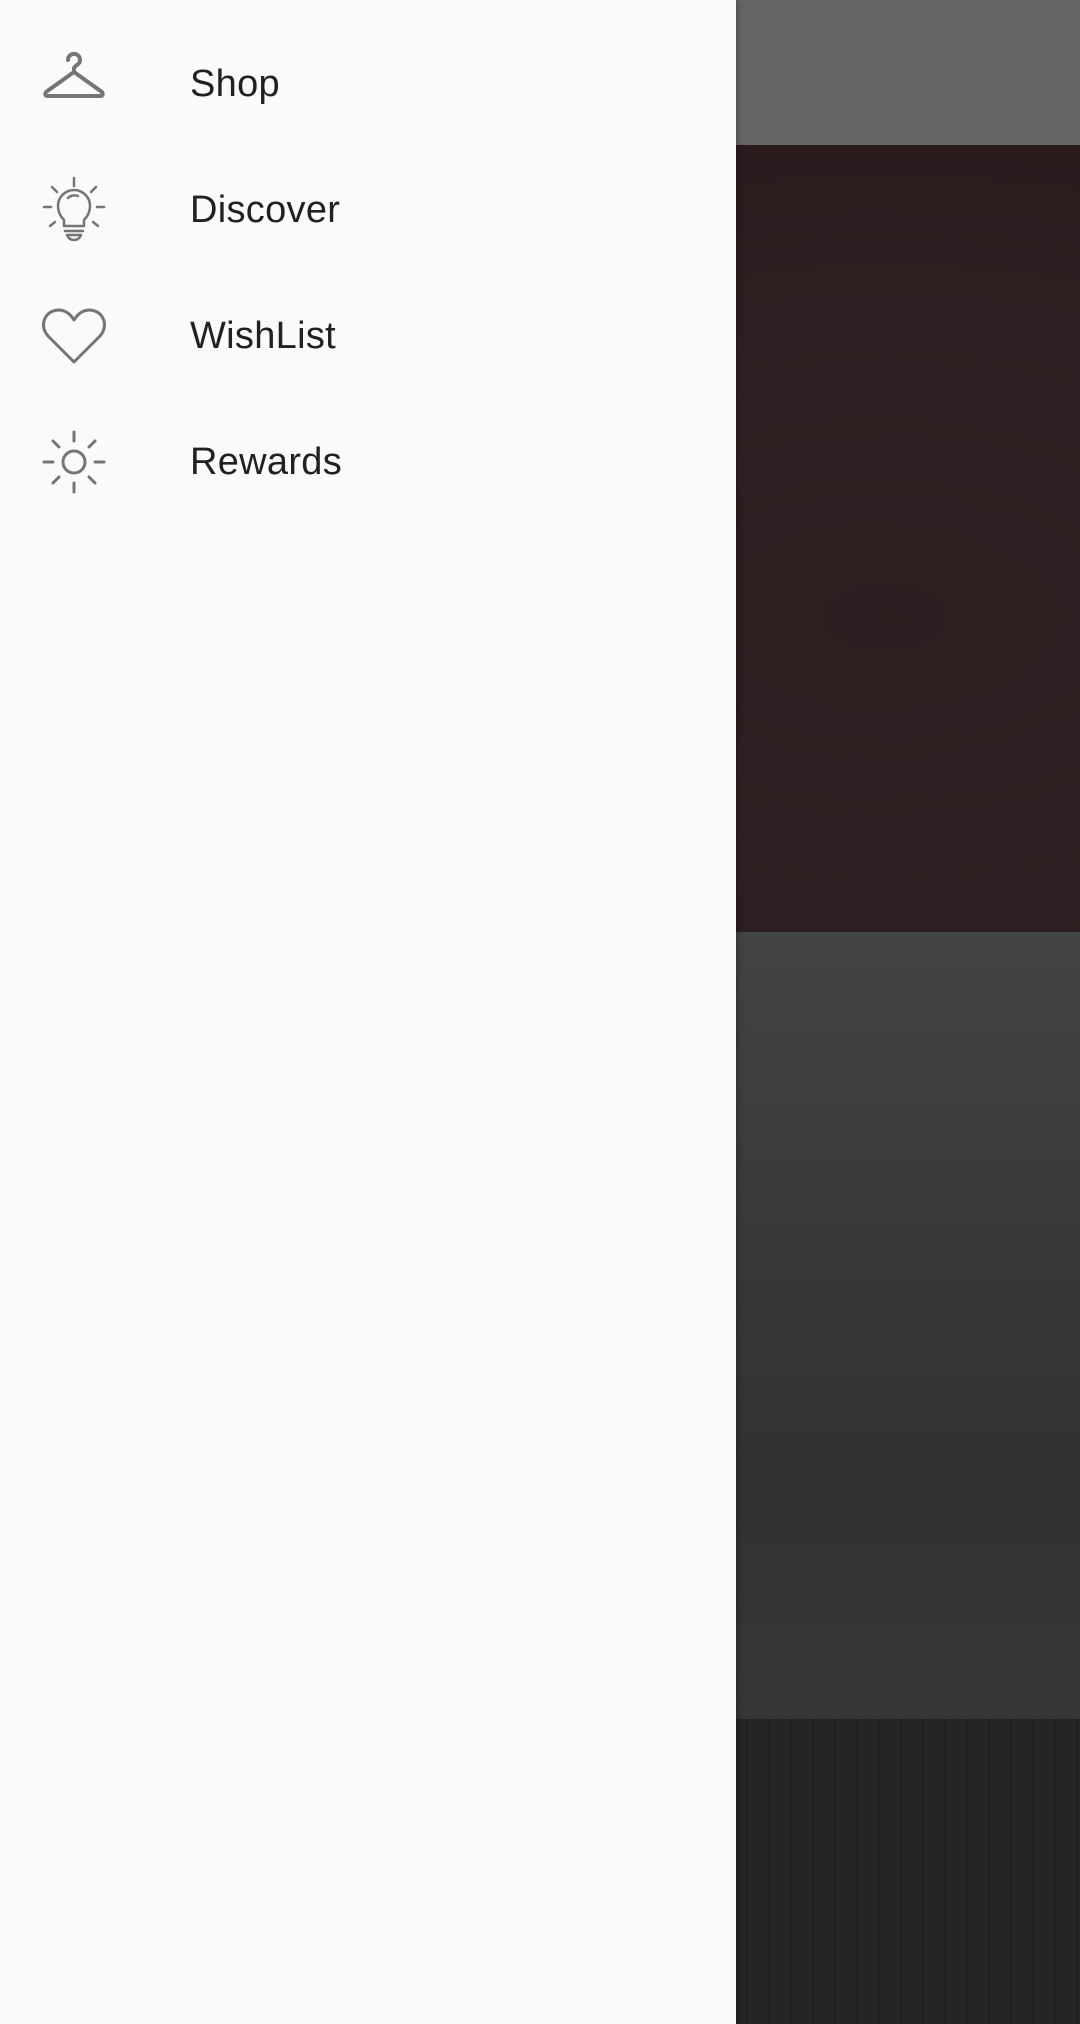 The height and width of the screenshot is (2024, 1080). I want to click on drawer-item-rewards: Rewards, so click(368, 462).